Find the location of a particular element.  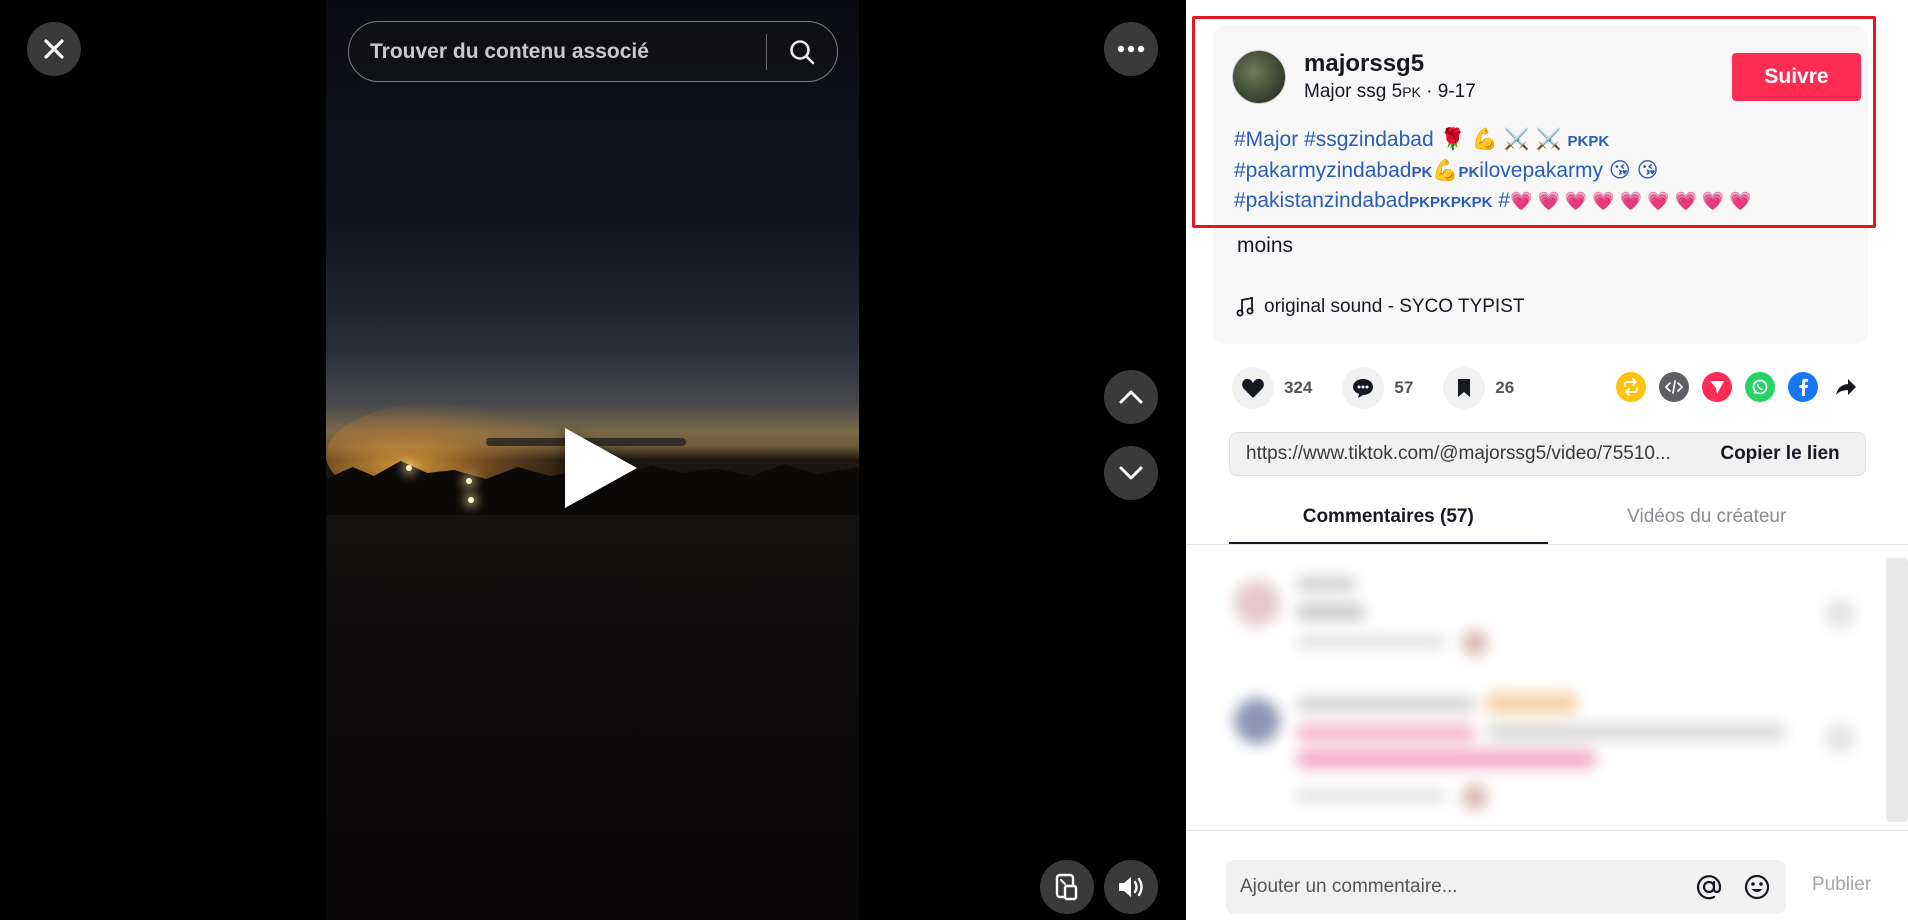

comment-circle is located at coordinates (1363, 388).